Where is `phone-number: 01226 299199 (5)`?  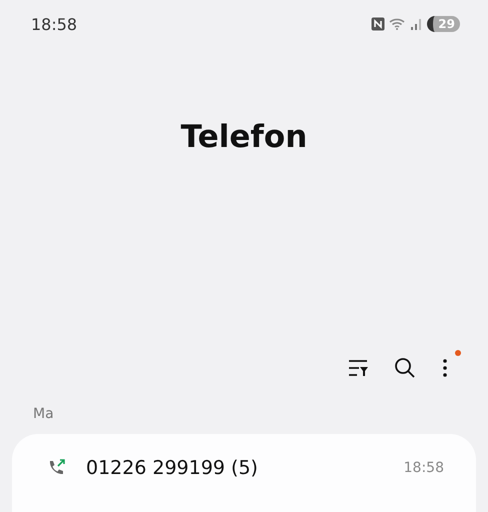
phone-number: 01226 299199 (5) is located at coordinates (172, 468).